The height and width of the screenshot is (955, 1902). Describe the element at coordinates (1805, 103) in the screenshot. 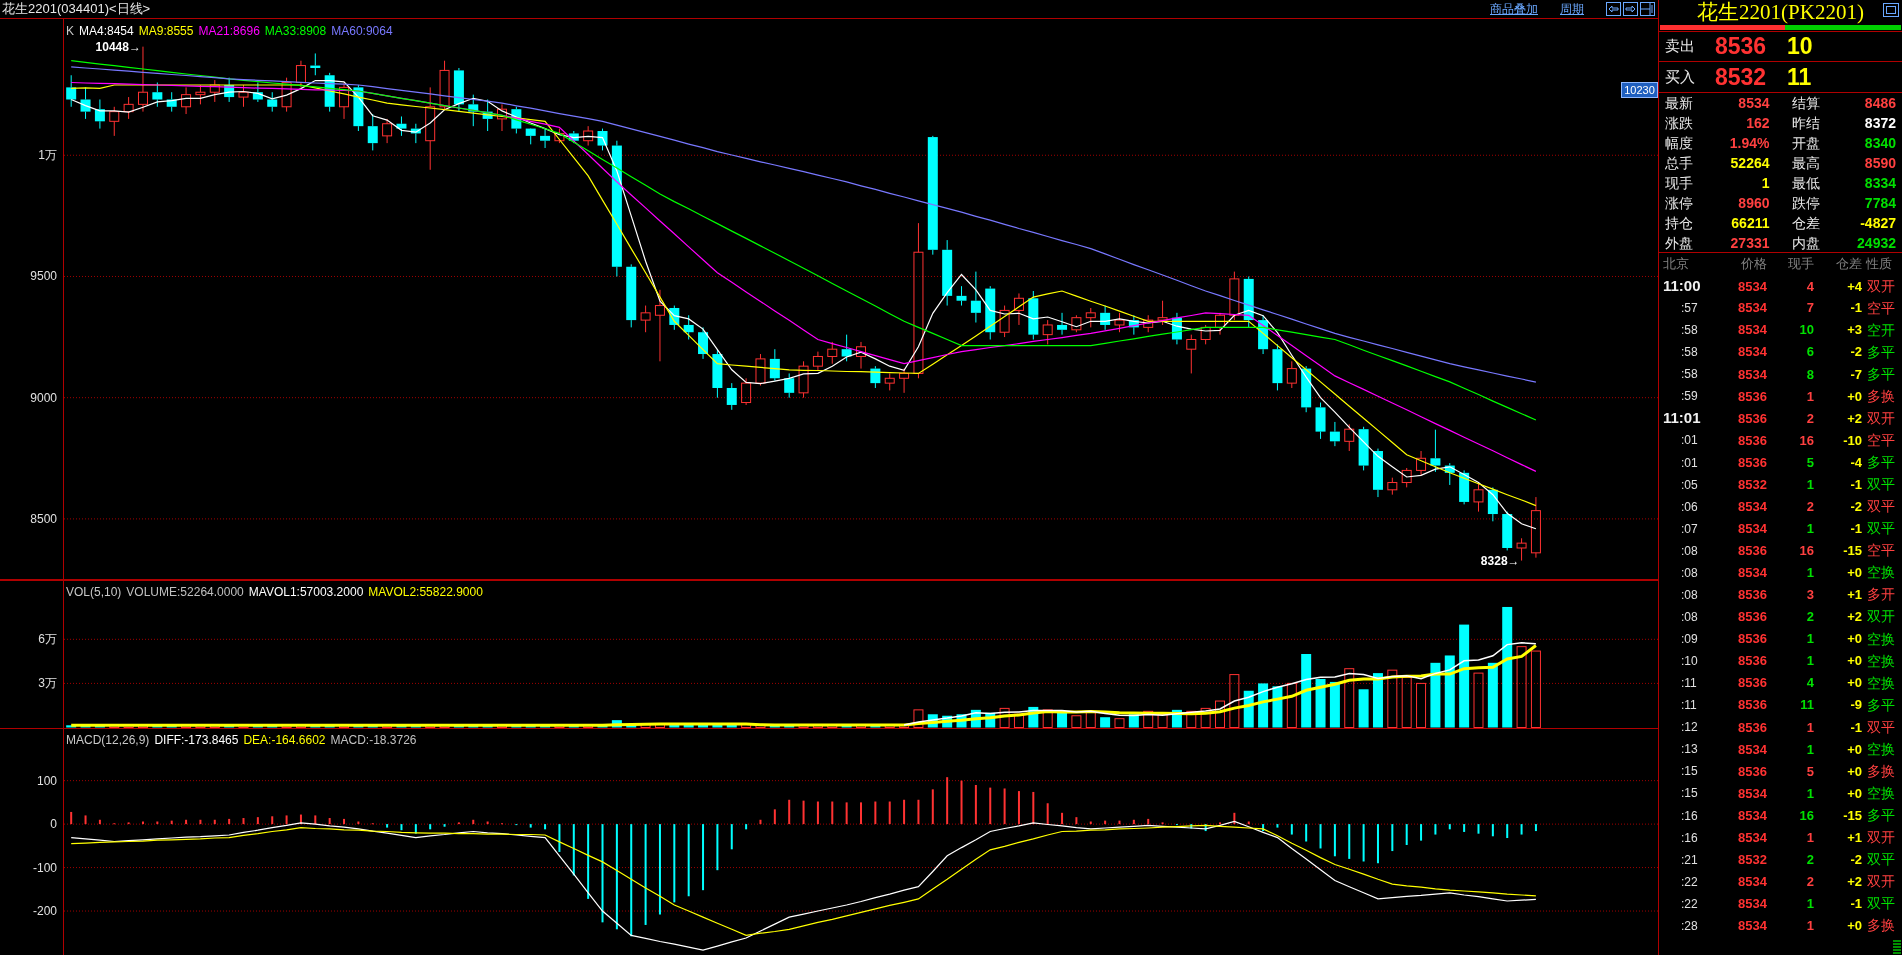

I see `stat-label: 结算` at that location.